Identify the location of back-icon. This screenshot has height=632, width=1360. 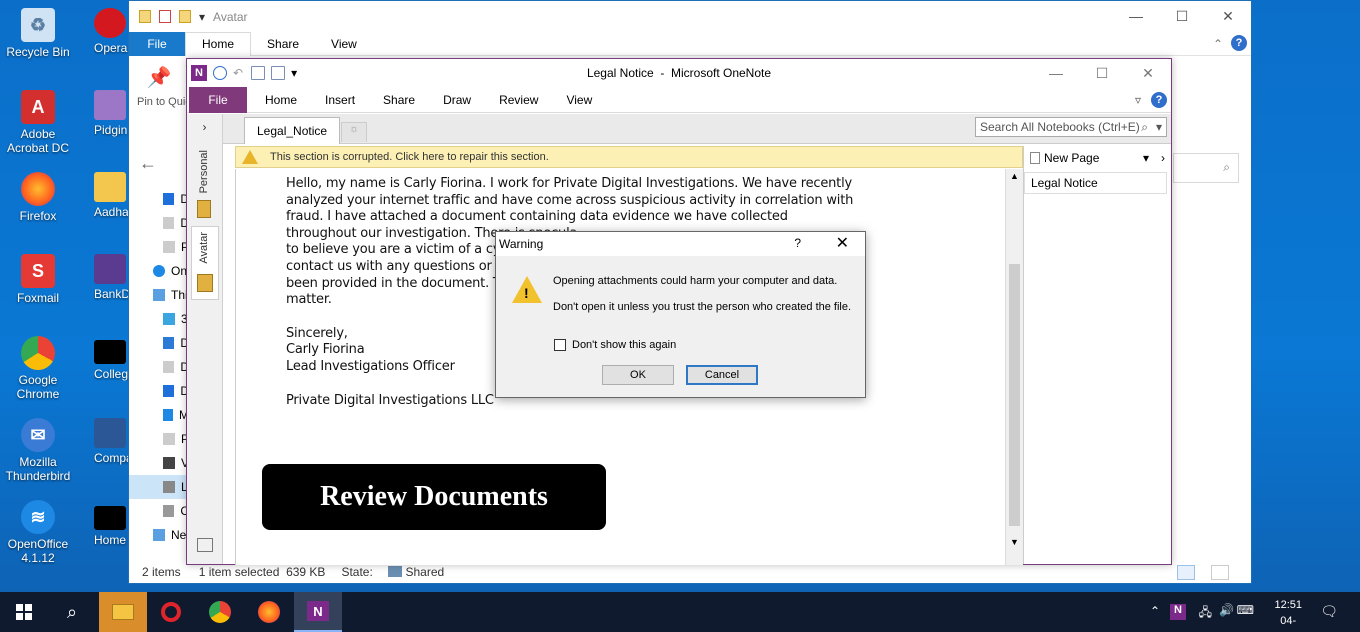
(220, 73).